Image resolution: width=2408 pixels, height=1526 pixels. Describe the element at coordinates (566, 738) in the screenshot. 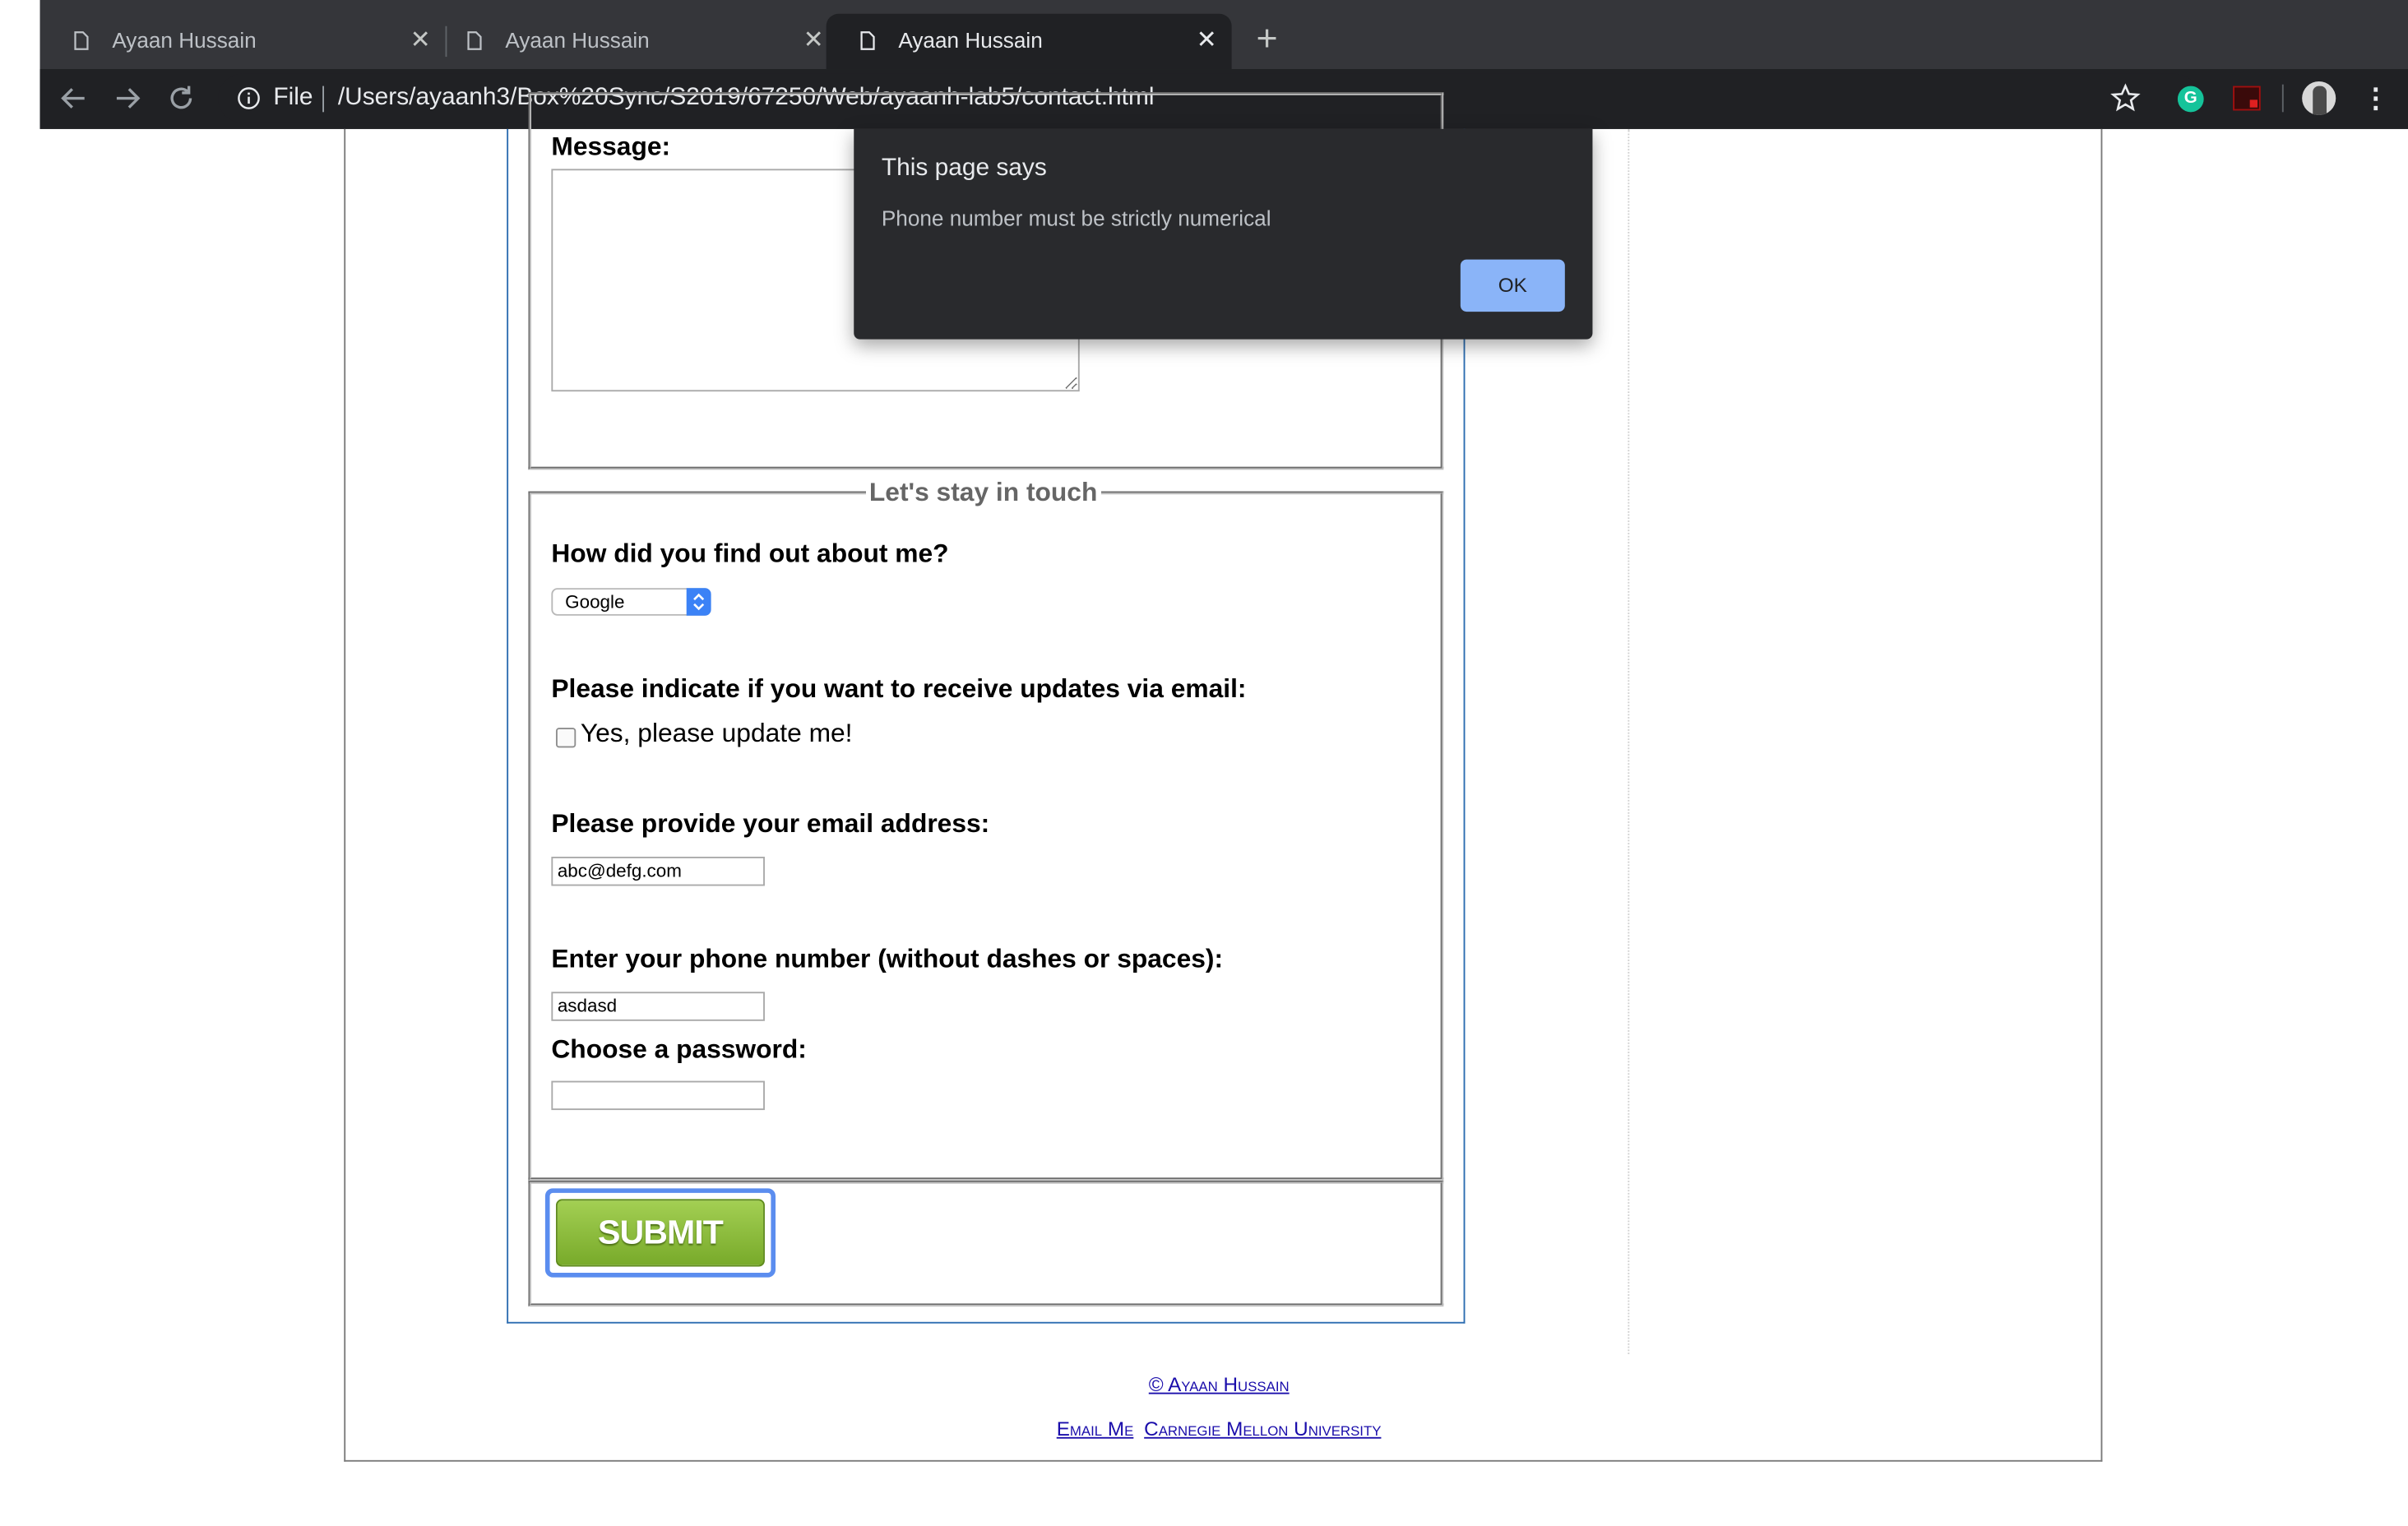

I see `updates-checkbox` at that location.